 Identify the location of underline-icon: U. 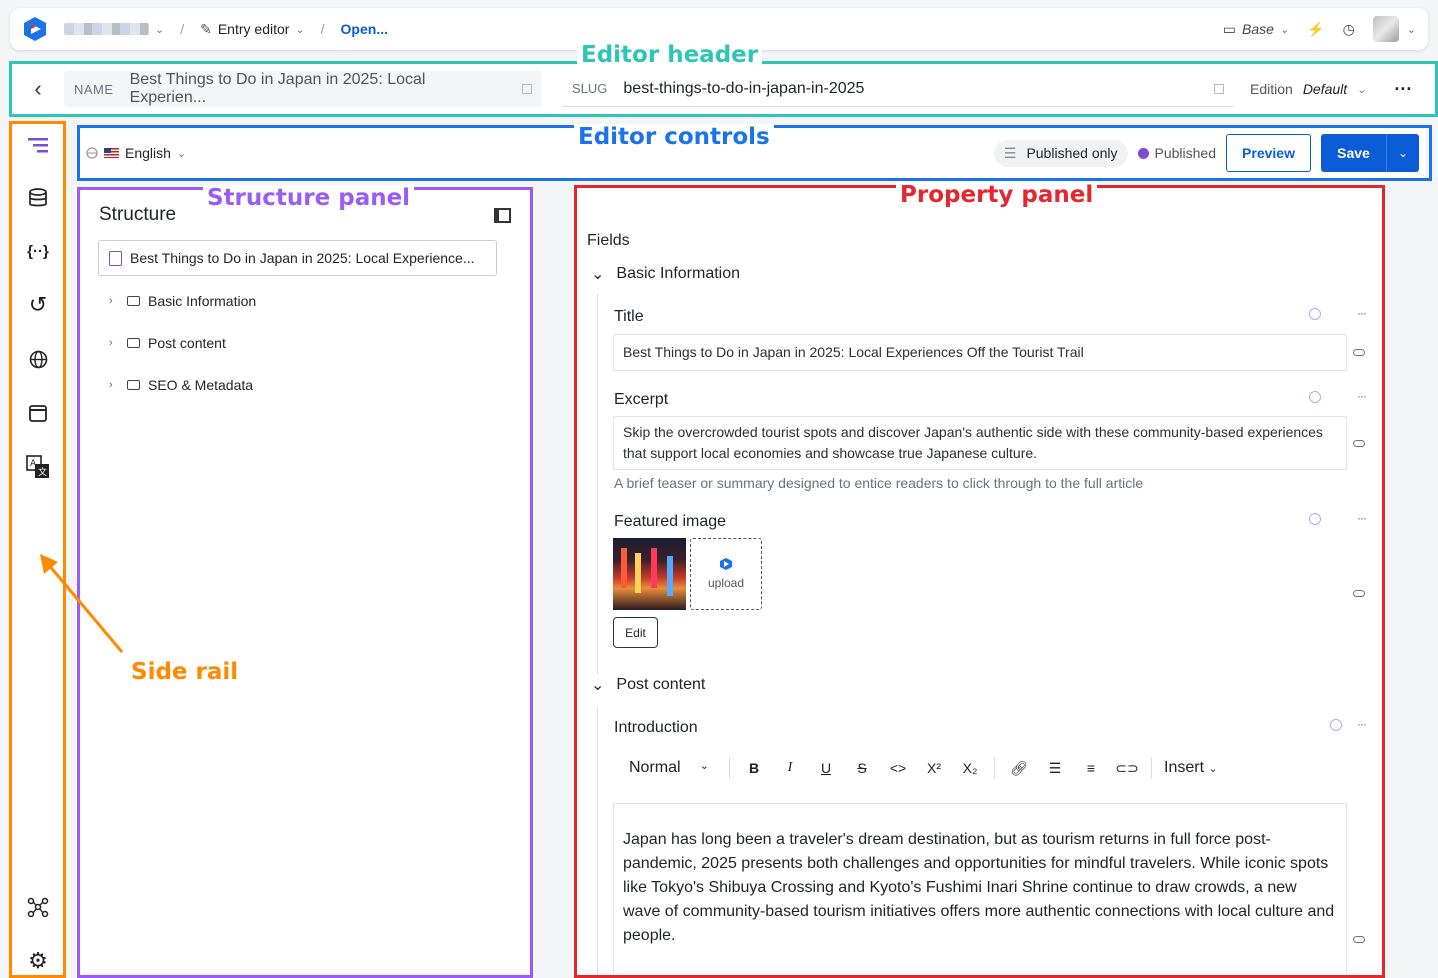
(826, 768).